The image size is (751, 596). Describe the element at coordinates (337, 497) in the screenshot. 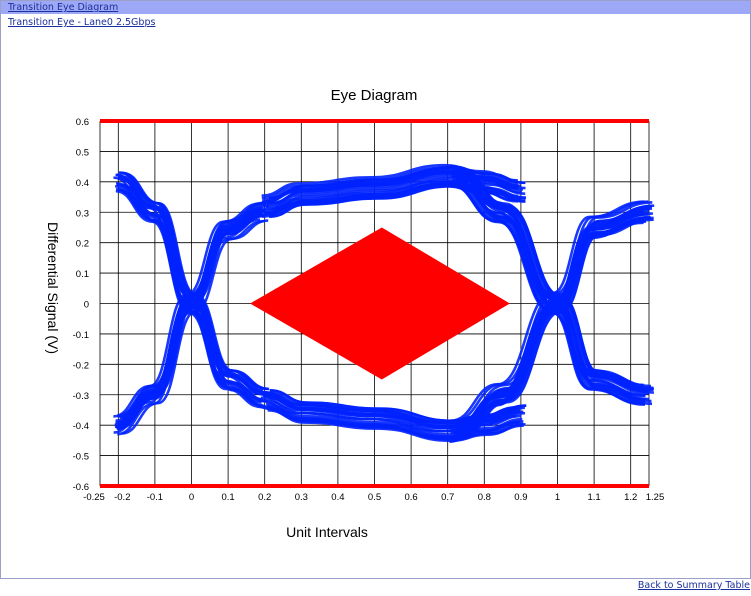

I see `x-tick-label: 0.4` at that location.